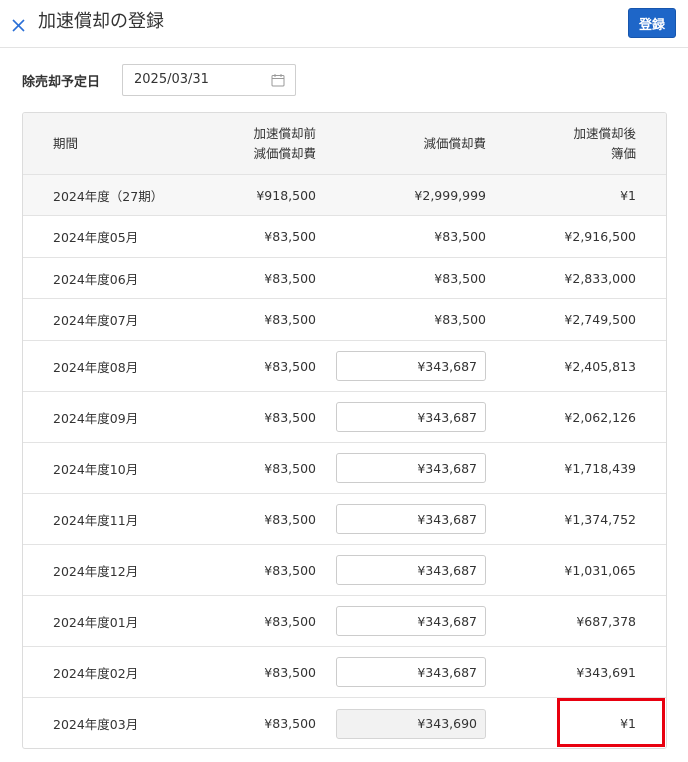 Image resolution: width=688 pixels, height=762 pixels. What do you see at coordinates (600, 519) in the screenshot?
I see `row-after: ¥1,374,752` at bounding box center [600, 519].